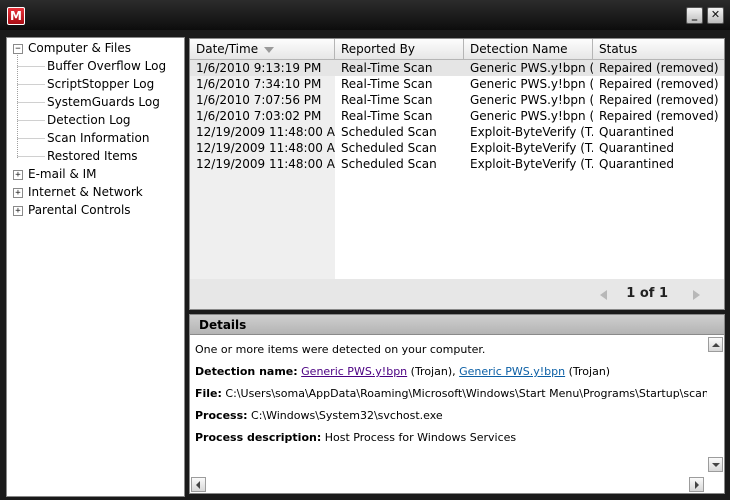 This screenshot has height=500, width=730. What do you see at coordinates (18, 175) in the screenshot?
I see `expand-email-im-icon: +` at bounding box center [18, 175].